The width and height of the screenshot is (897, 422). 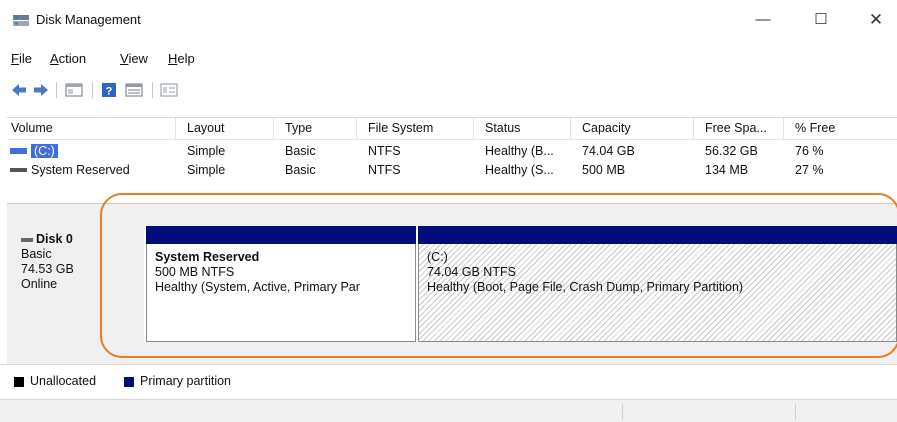 What do you see at coordinates (185, 381) in the screenshot?
I see `legend-primary-label: Primary partition` at bounding box center [185, 381].